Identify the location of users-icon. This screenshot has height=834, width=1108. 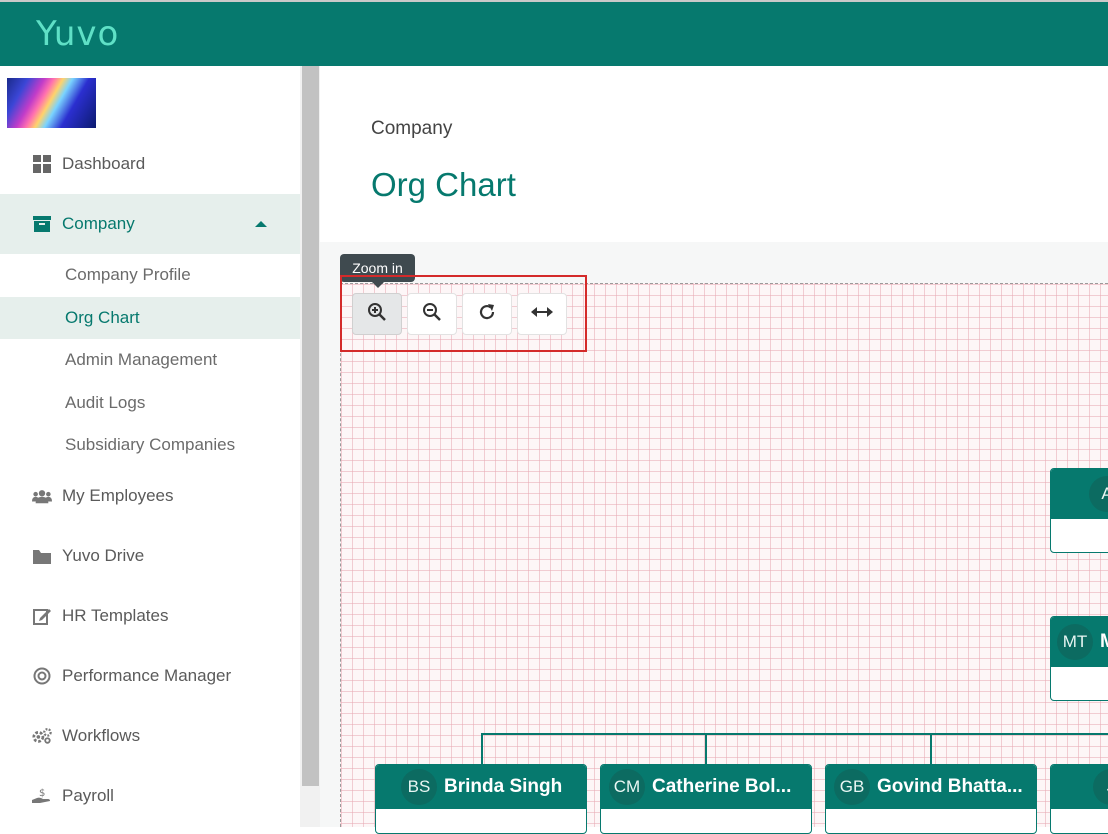
(42, 496).